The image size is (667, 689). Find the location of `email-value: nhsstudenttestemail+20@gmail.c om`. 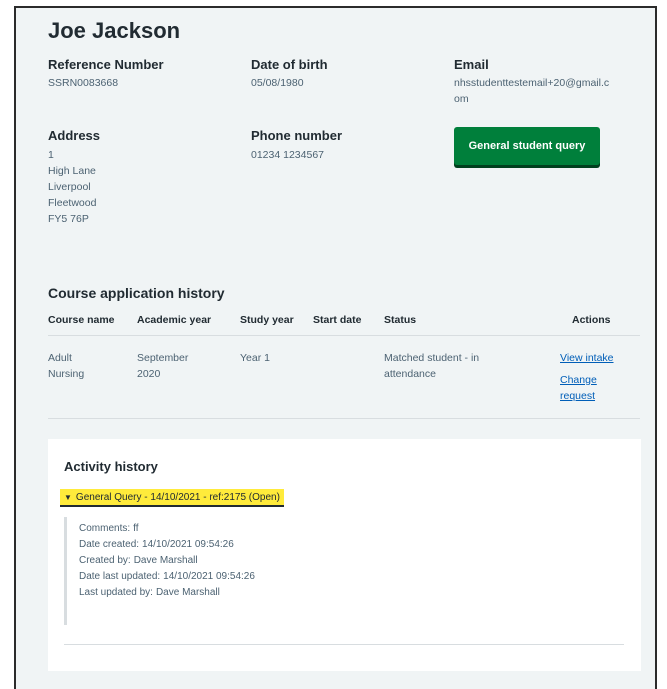

email-value: nhsstudenttestemail+20@gmail.c om is located at coordinates (531, 91).